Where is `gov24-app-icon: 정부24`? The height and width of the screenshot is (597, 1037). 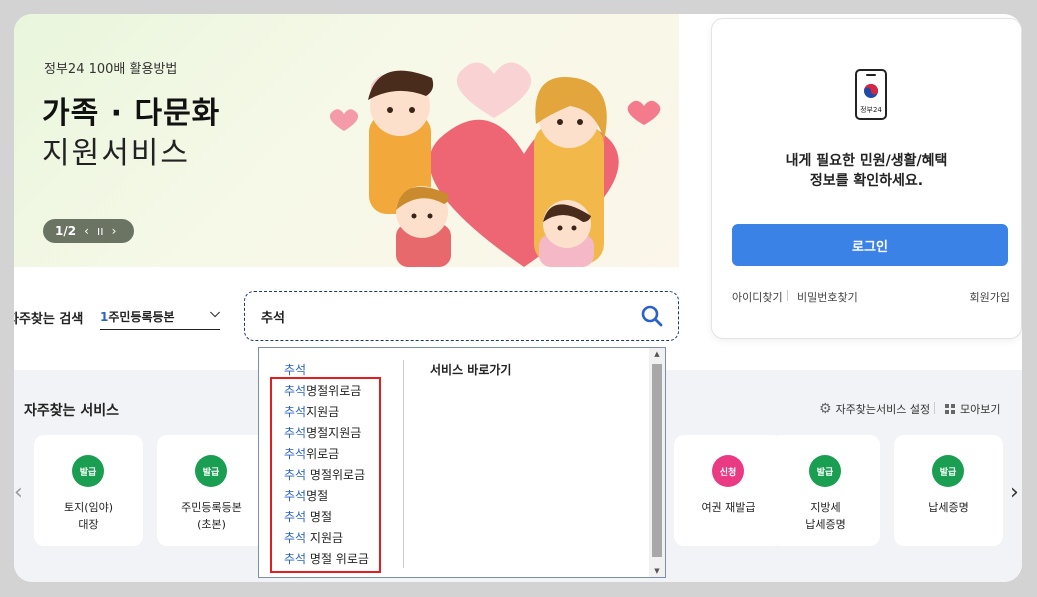 gov24-app-icon: 정부24 is located at coordinates (871, 94).